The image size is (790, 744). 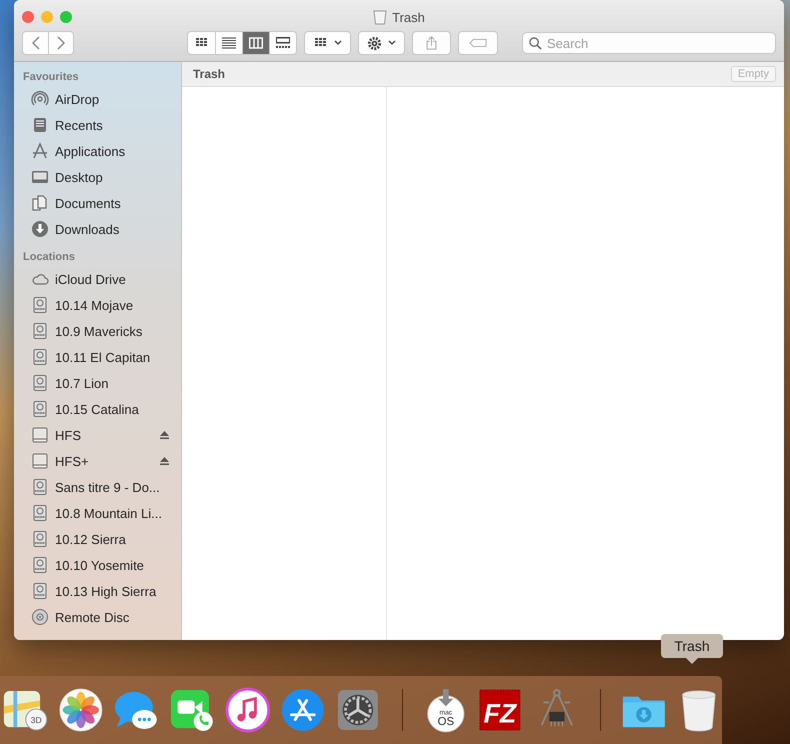 What do you see at coordinates (97, 305) in the screenshot?
I see `sidebar-item: 10.14 Mojave` at bounding box center [97, 305].